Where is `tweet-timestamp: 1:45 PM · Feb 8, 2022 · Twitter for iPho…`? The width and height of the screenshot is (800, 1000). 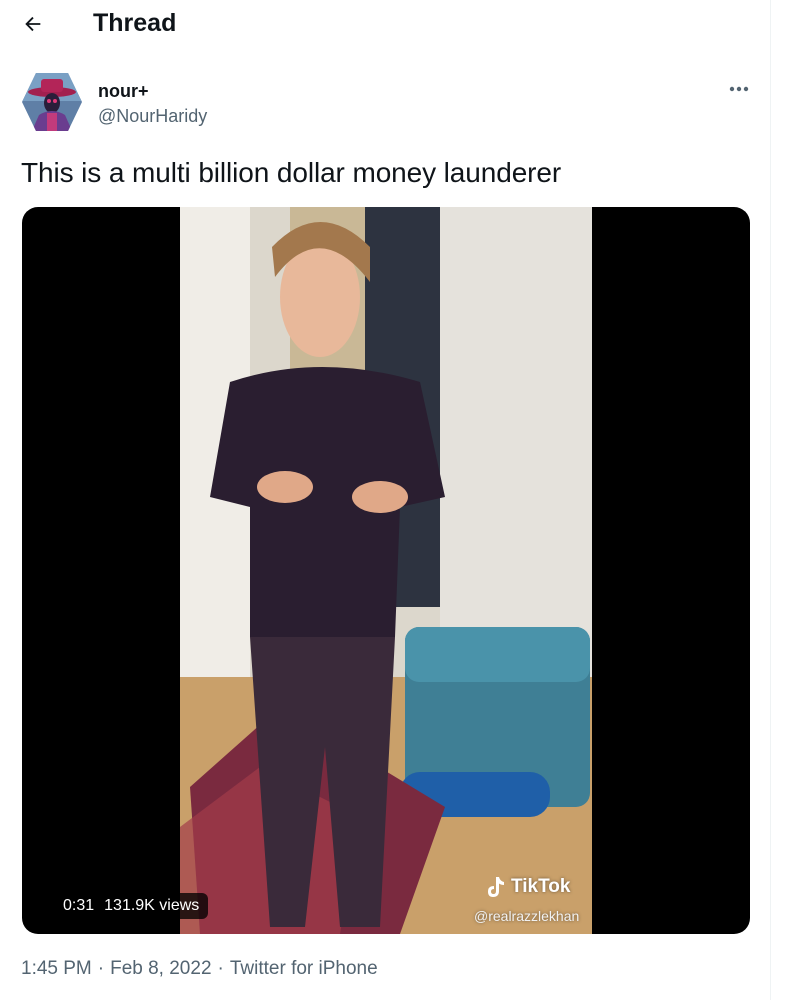 tweet-timestamp: 1:45 PM · Feb 8, 2022 · Twitter for iPho… is located at coordinates (199, 969).